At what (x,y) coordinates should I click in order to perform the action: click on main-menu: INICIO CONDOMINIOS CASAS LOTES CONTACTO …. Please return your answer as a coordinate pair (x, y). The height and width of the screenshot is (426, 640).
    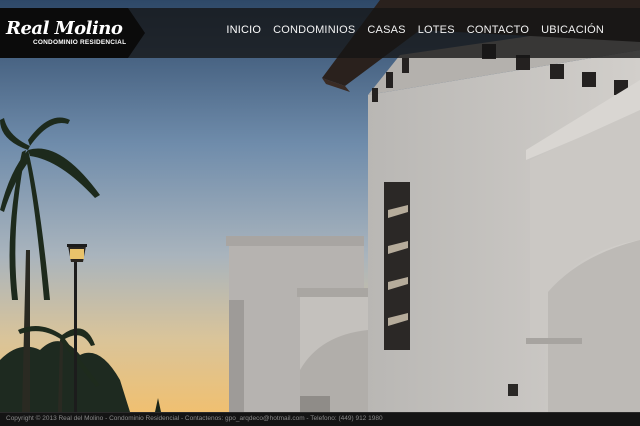
    Looking at the image, I should click on (415, 30).